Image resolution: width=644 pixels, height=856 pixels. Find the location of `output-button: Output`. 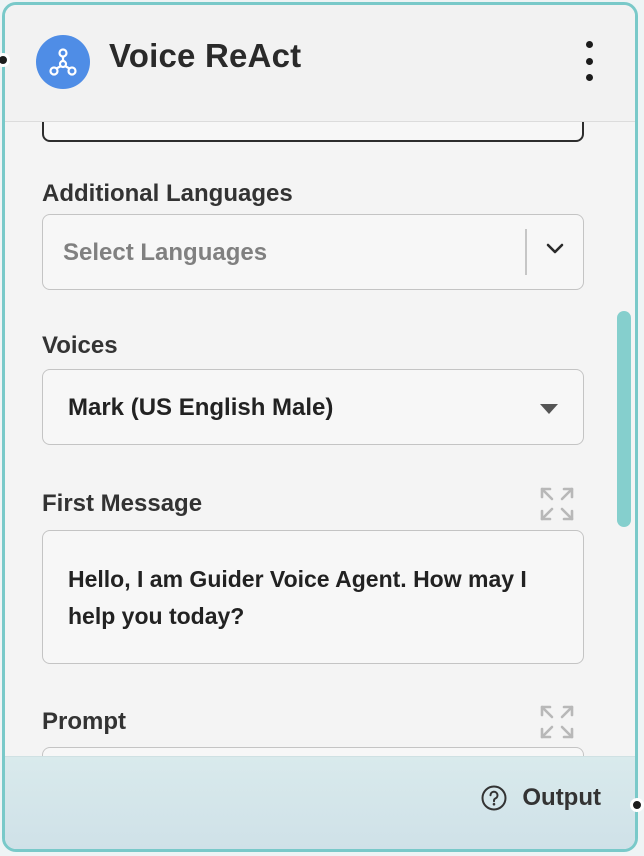

output-button: Output is located at coordinates (540, 798).